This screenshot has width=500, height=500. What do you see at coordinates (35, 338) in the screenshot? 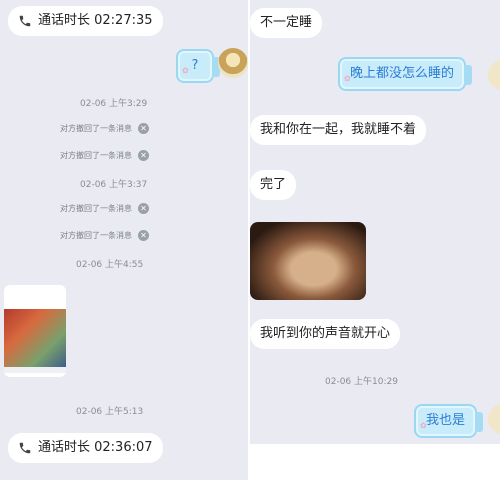
I see `card-image` at bounding box center [35, 338].